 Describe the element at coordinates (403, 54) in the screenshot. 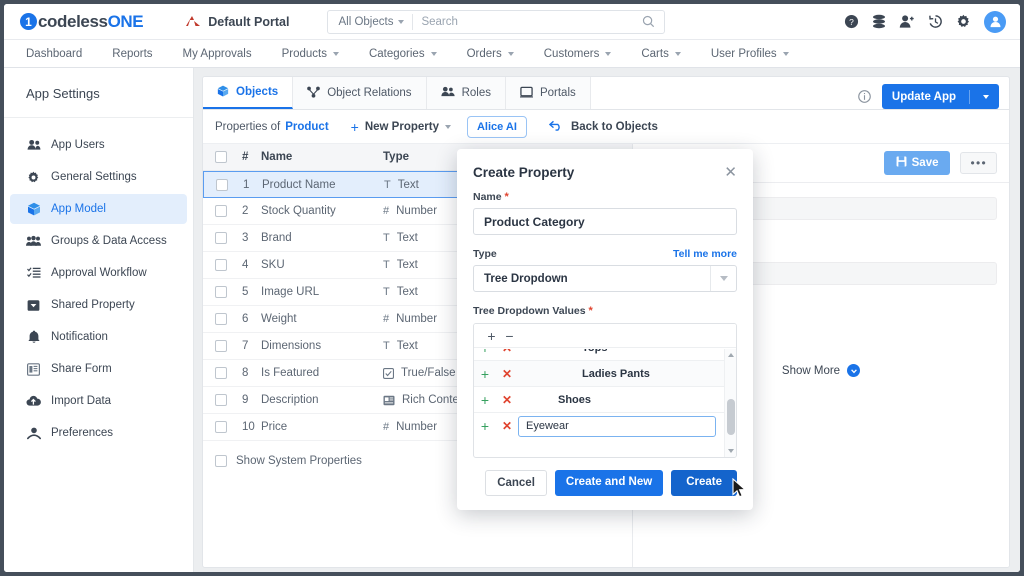

I see `nav-item-categories: Categories` at that location.